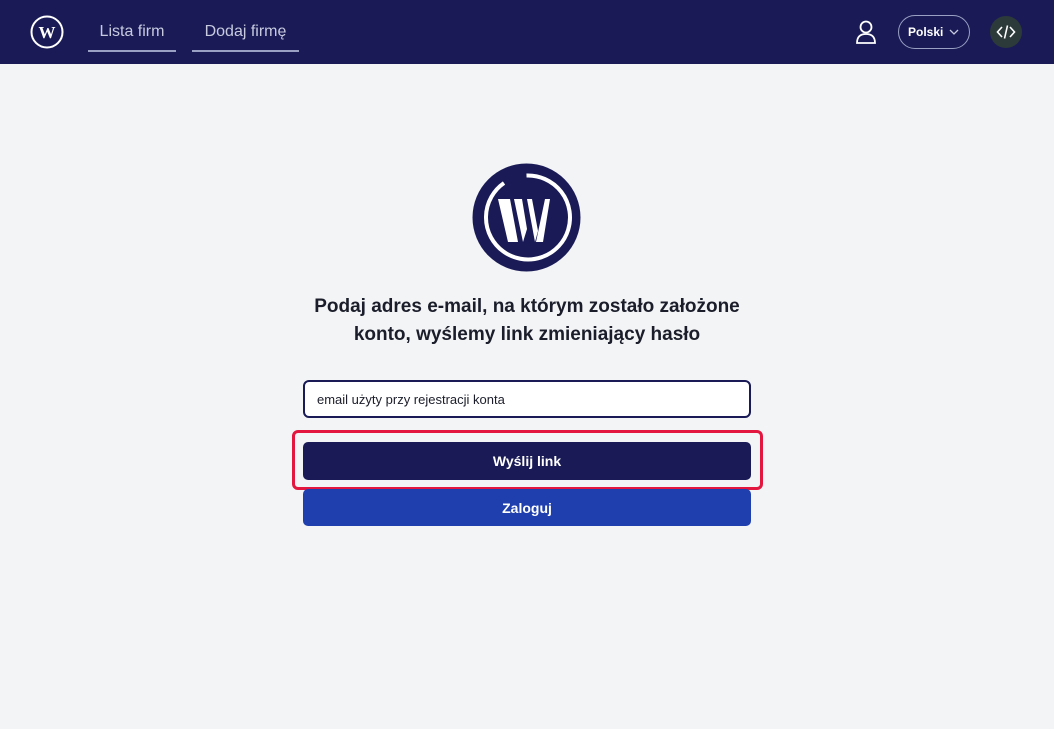  What do you see at coordinates (527, 461) in the screenshot?
I see `send-link-button: Wyślij link` at bounding box center [527, 461].